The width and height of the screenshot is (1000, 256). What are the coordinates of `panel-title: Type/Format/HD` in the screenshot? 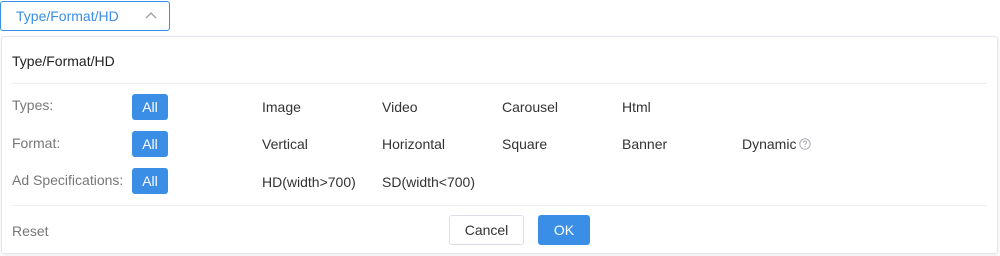 It's located at (63, 61).